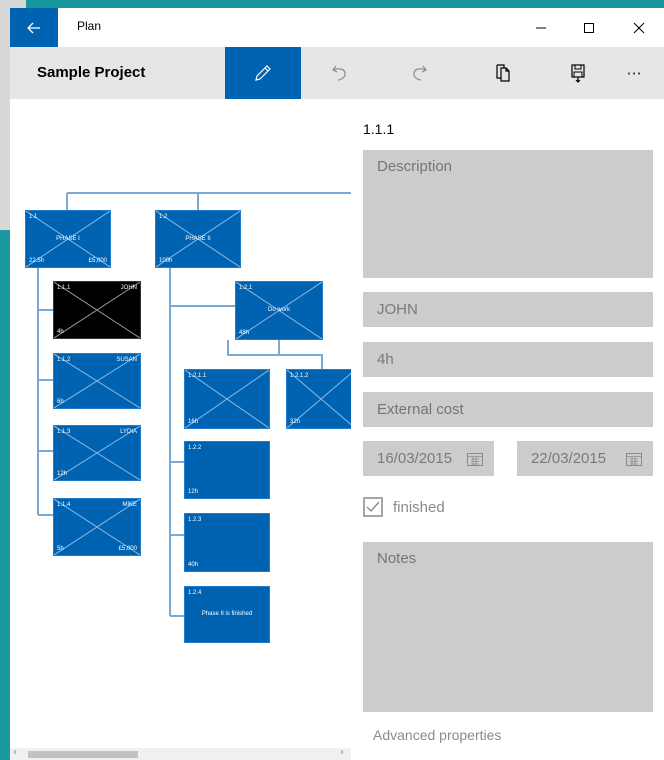  Describe the element at coordinates (569, 458) in the screenshot. I see `end-date-value: 22/03/2015` at that location.